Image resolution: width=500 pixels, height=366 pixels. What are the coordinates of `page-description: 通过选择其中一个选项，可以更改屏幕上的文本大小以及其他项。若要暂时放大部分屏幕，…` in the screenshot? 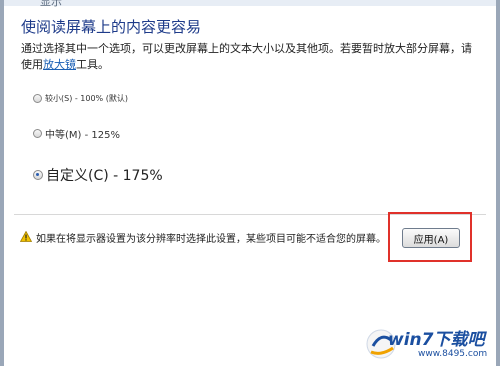 It's located at (248, 57).